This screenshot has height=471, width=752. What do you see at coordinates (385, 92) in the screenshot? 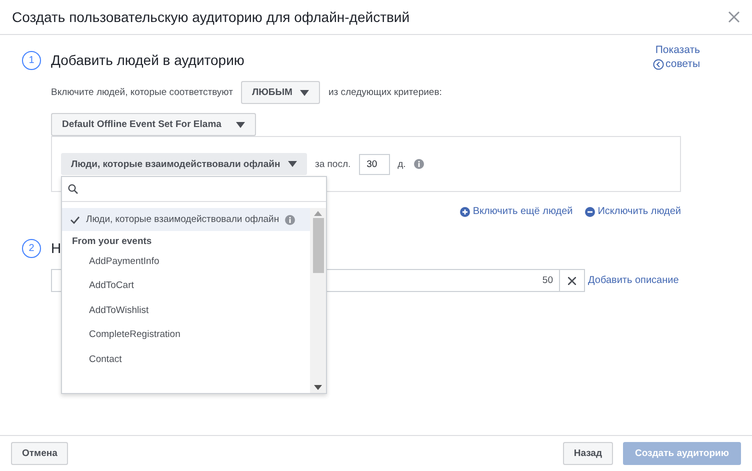
I see `criteria-label: из следующих критериев:` at bounding box center [385, 92].